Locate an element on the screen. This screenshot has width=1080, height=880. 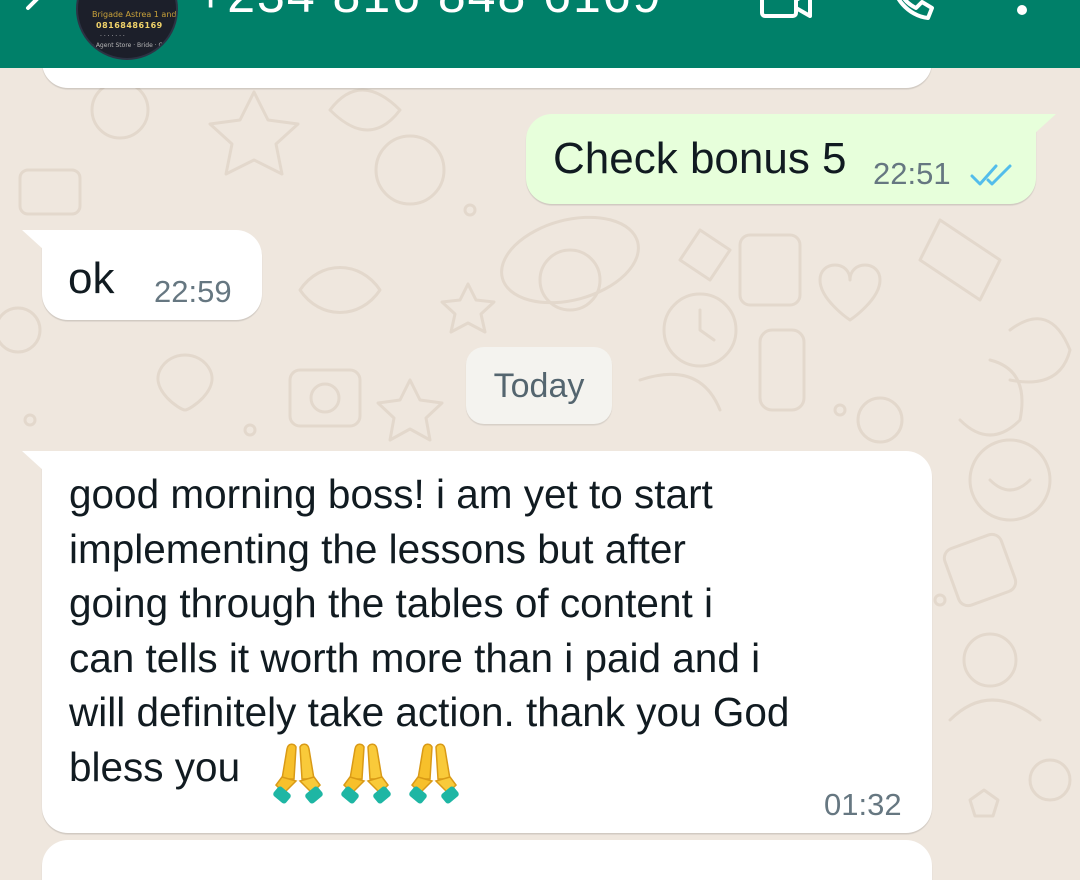
next-message-bubble is located at coordinates (487, 860).